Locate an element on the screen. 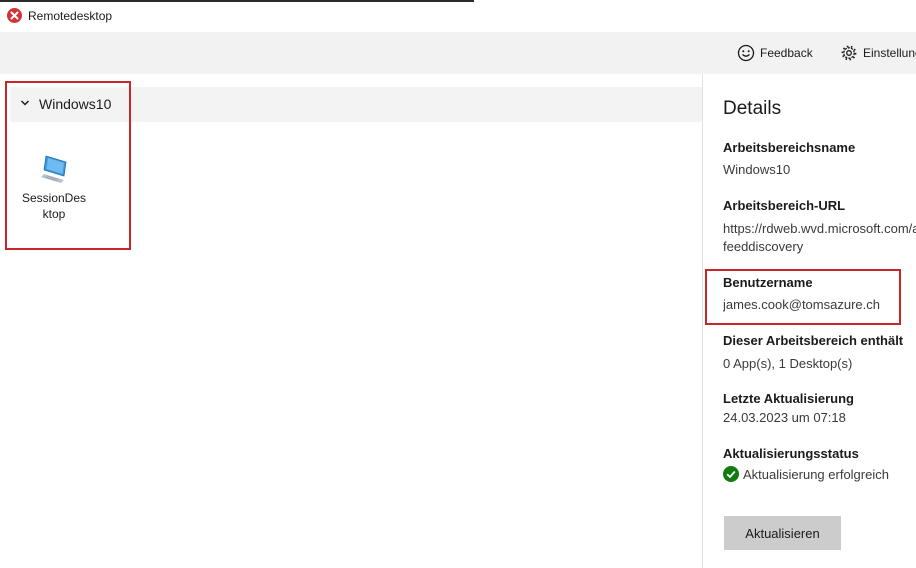 The width and height of the screenshot is (916, 568). workspace-name-value: Windows10 is located at coordinates (757, 169).